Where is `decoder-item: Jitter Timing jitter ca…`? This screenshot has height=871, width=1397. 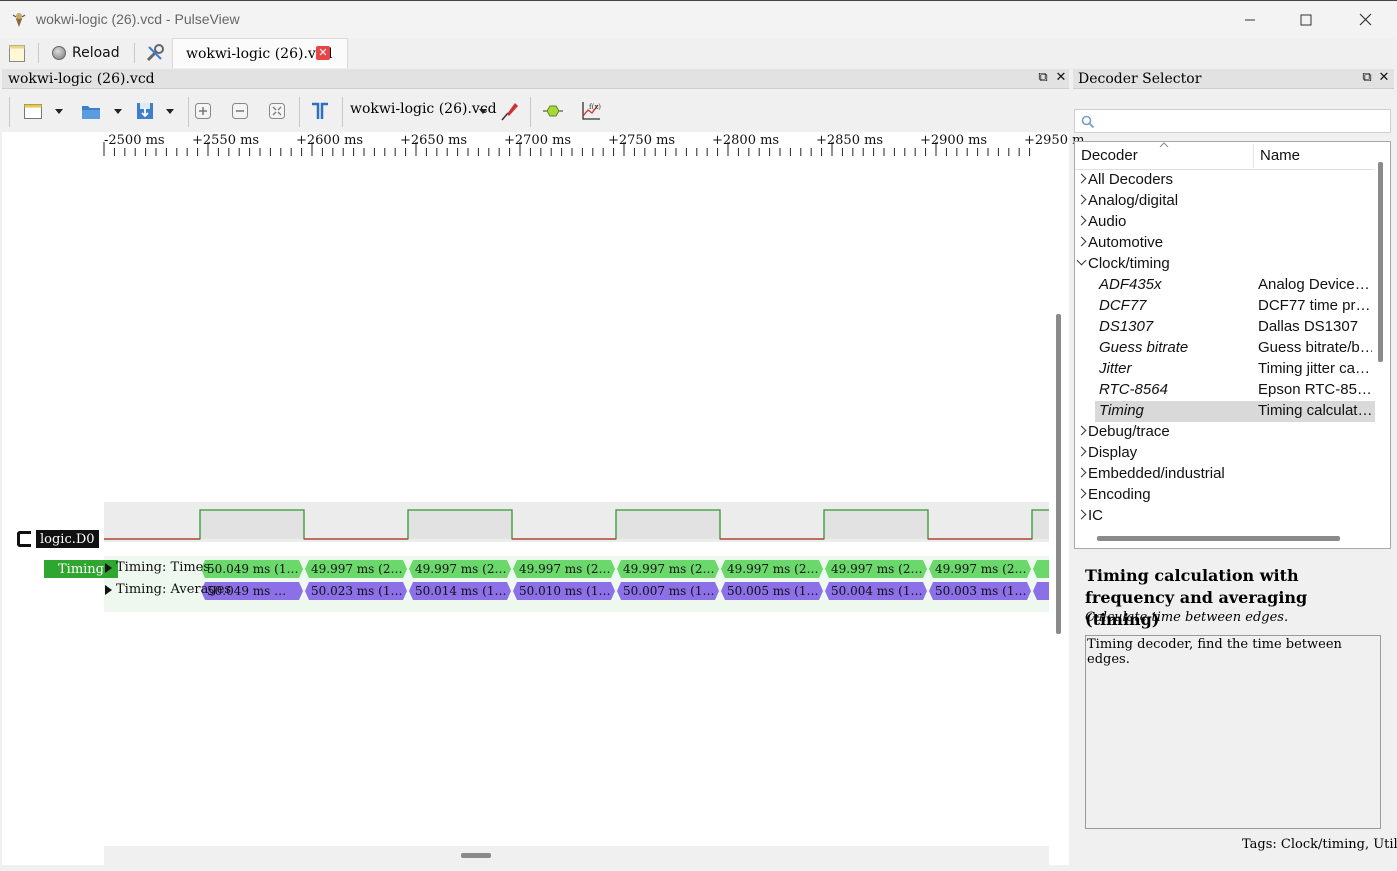 decoder-item: Jitter Timing jitter ca… is located at coordinates (1225, 369).